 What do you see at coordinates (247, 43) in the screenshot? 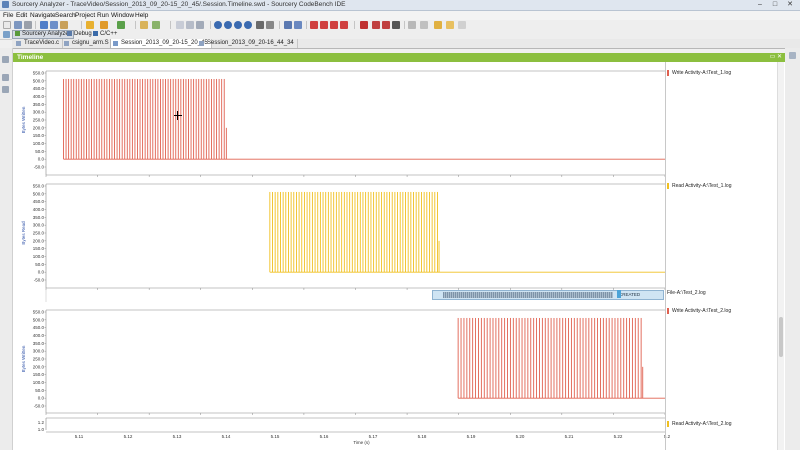
I see `tab-session-16-44-34: Session_2013_09_20-16_44_34` at bounding box center [247, 43].